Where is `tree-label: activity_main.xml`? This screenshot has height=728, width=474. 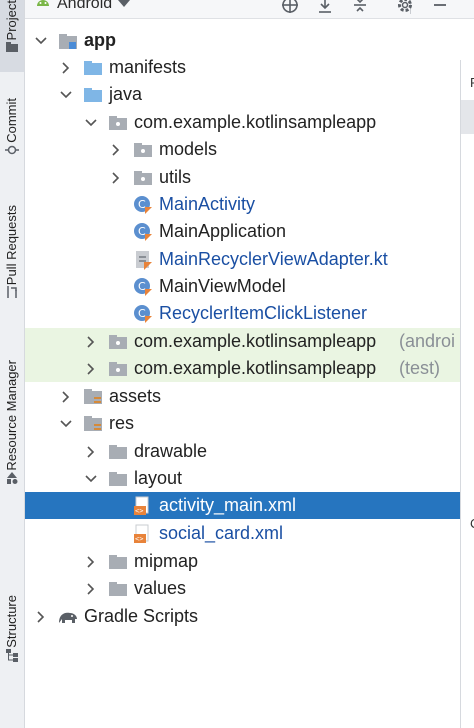 tree-label: activity_main.xml is located at coordinates (228, 505).